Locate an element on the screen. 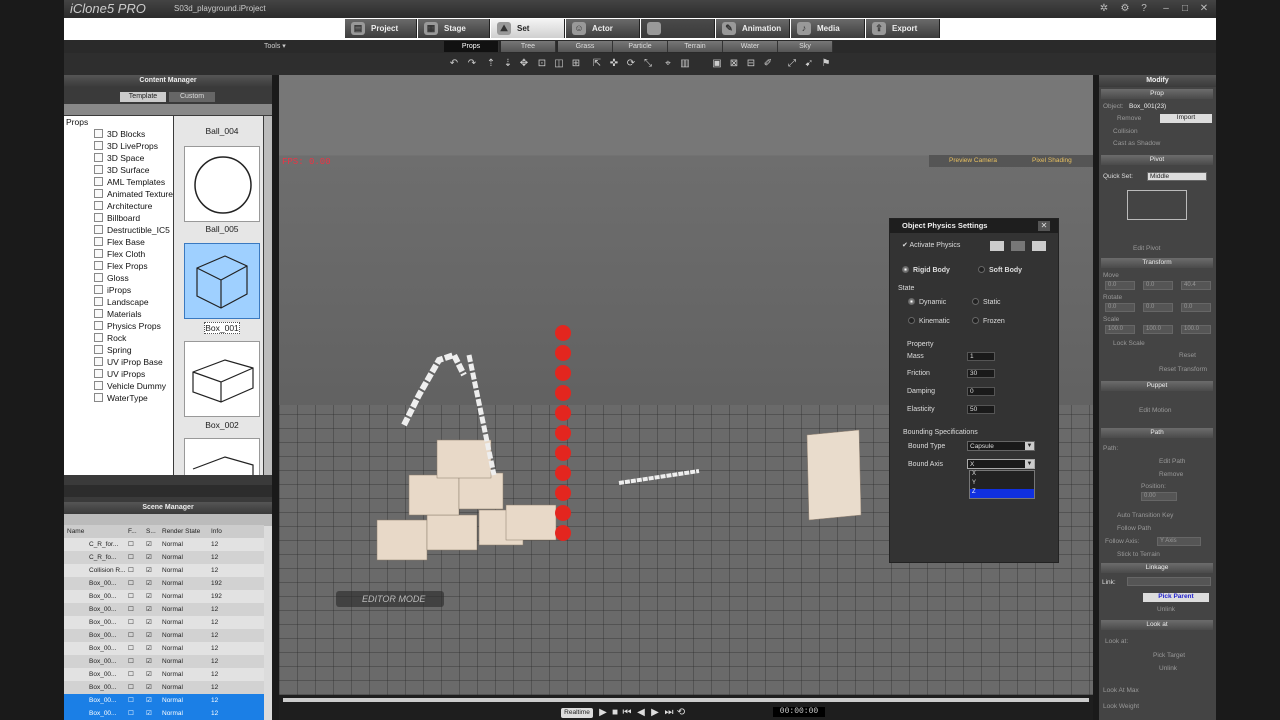 The height and width of the screenshot is (720, 1280). tab-set: ⛰ Set is located at coordinates (528, 28).